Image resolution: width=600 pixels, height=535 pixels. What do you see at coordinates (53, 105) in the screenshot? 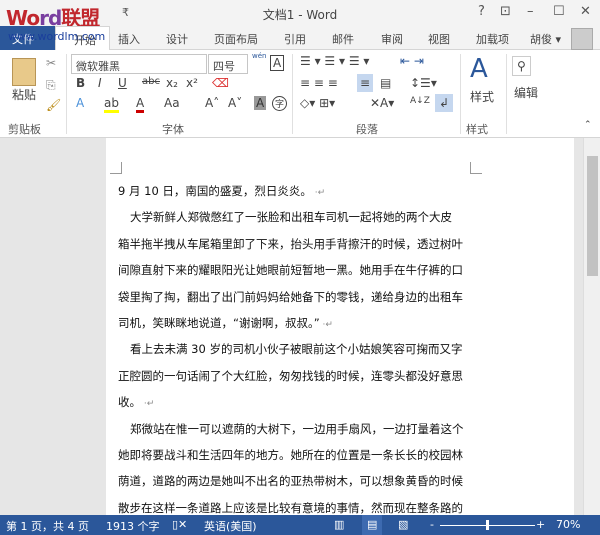
I see `format-painter-icon: 🖌` at bounding box center [53, 105].